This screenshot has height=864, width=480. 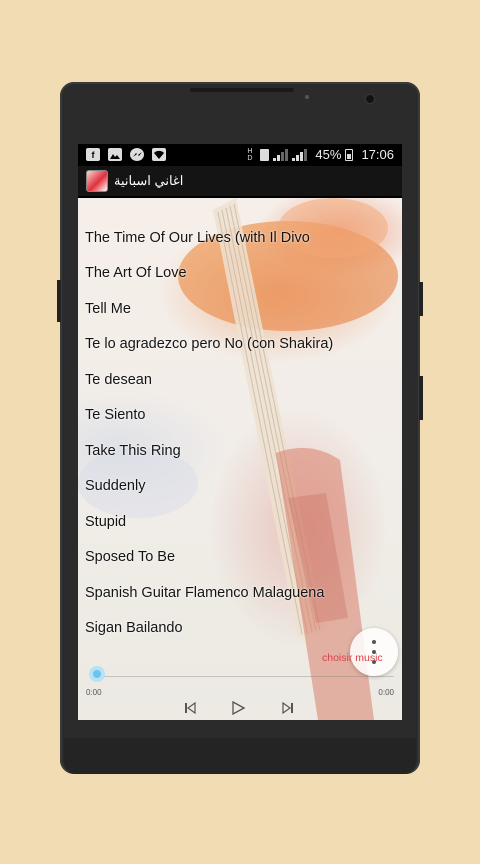 I want to click on gallery-icon, so click(x=115, y=154).